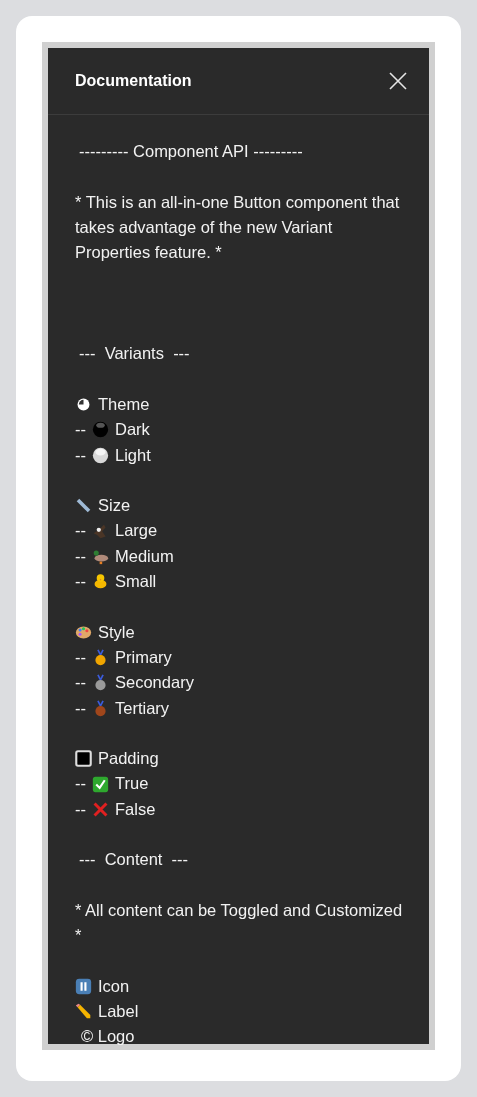 The image size is (477, 1097). What do you see at coordinates (83, 759) in the screenshot?
I see `square-icon` at bounding box center [83, 759].